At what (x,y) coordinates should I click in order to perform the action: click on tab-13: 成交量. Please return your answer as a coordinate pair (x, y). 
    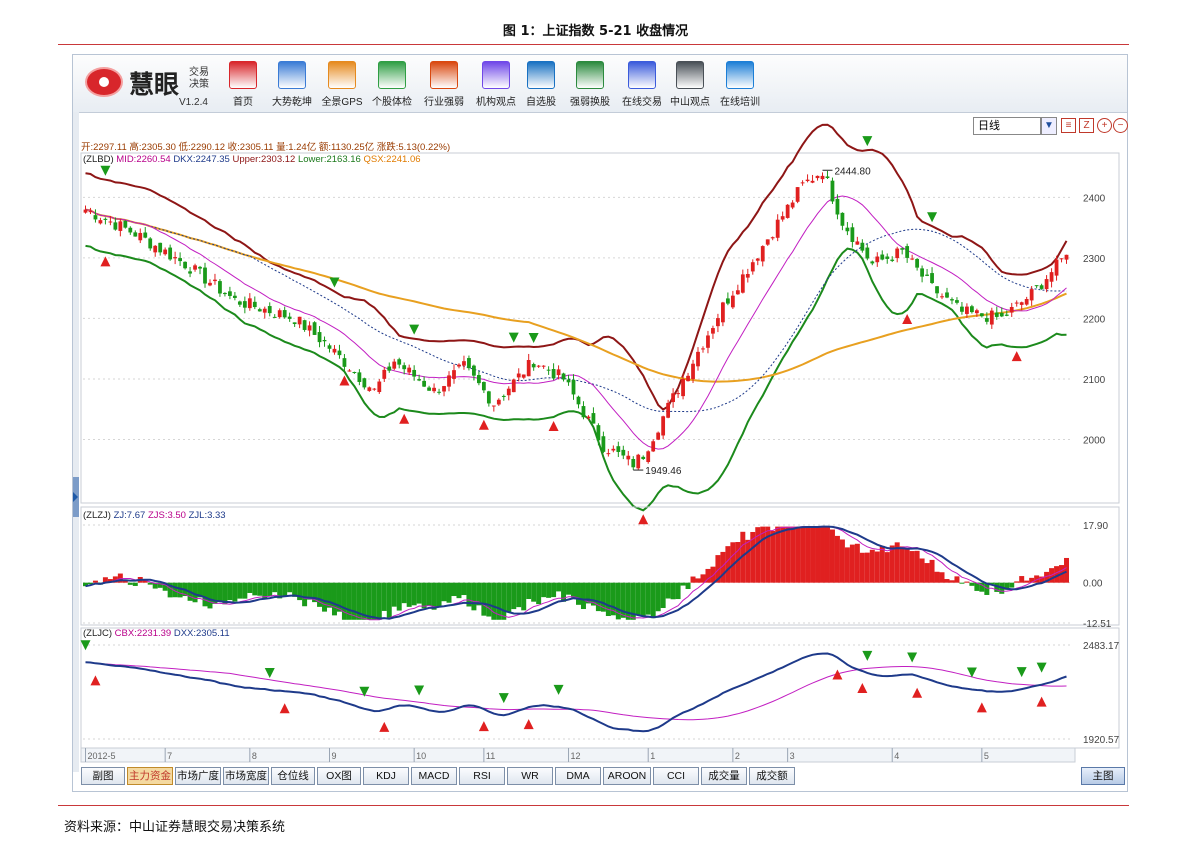
    Looking at the image, I should click on (724, 776).